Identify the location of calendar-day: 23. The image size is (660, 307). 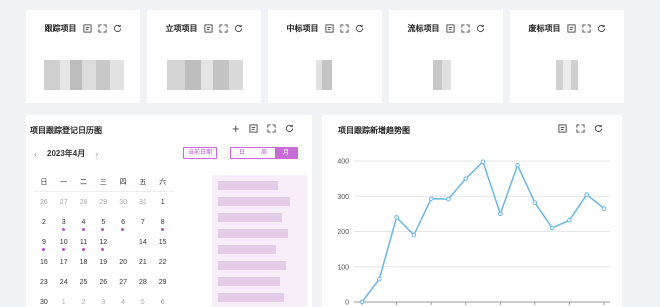
(44, 283).